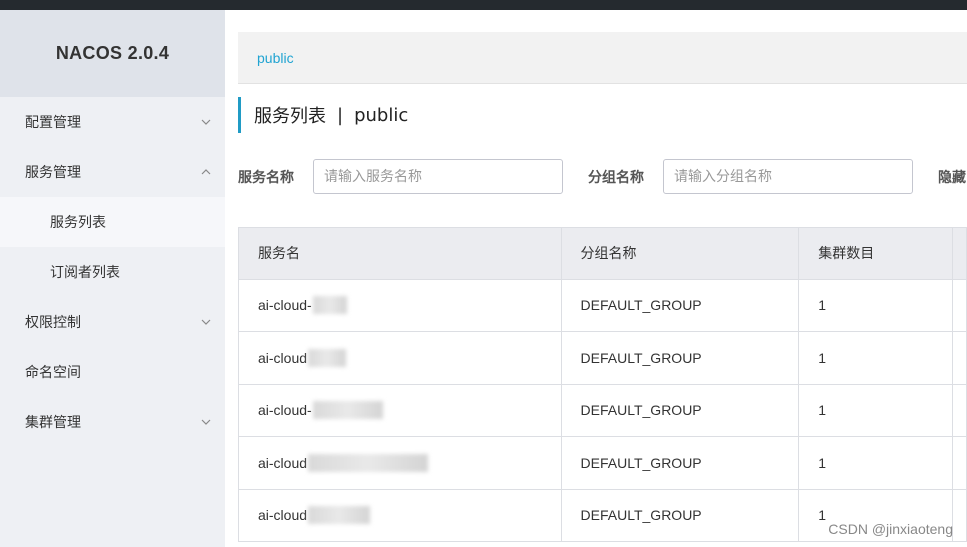  What do you see at coordinates (112, 222) in the screenshot?
I see `sidebar-item-service-list: 服务列表` at bounding box center [112, 222].